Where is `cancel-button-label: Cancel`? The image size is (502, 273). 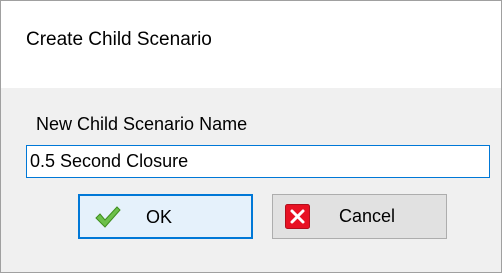 cancel-button-label: Cancel is located at coordinates (367, 216).